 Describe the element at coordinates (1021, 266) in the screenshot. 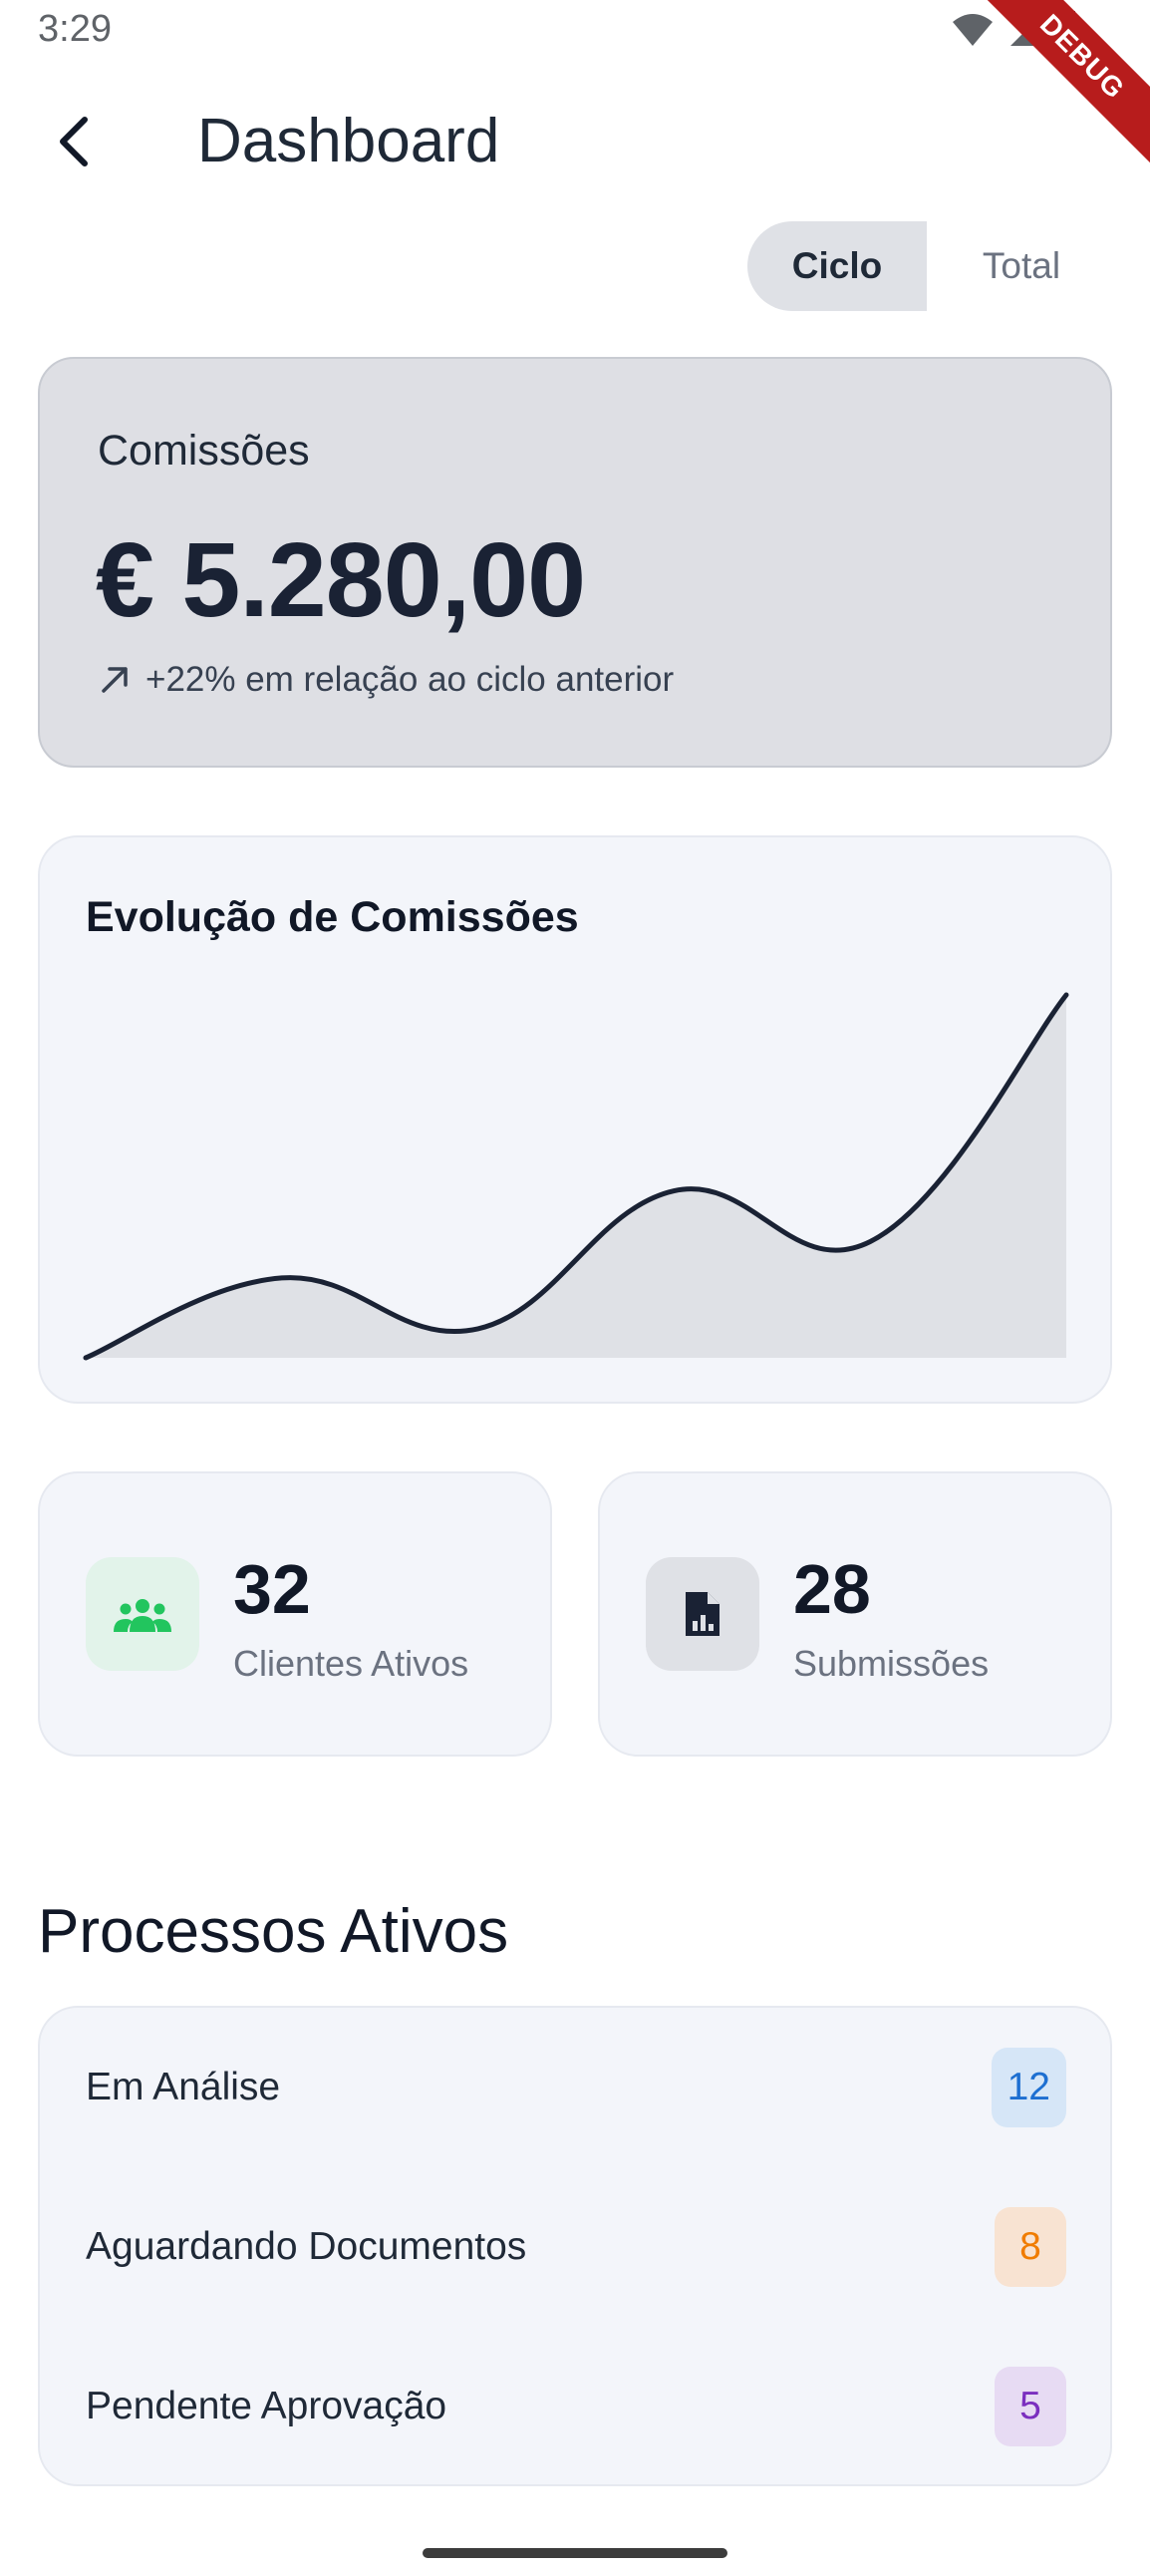

I see `toggle-total: Total` at that location.